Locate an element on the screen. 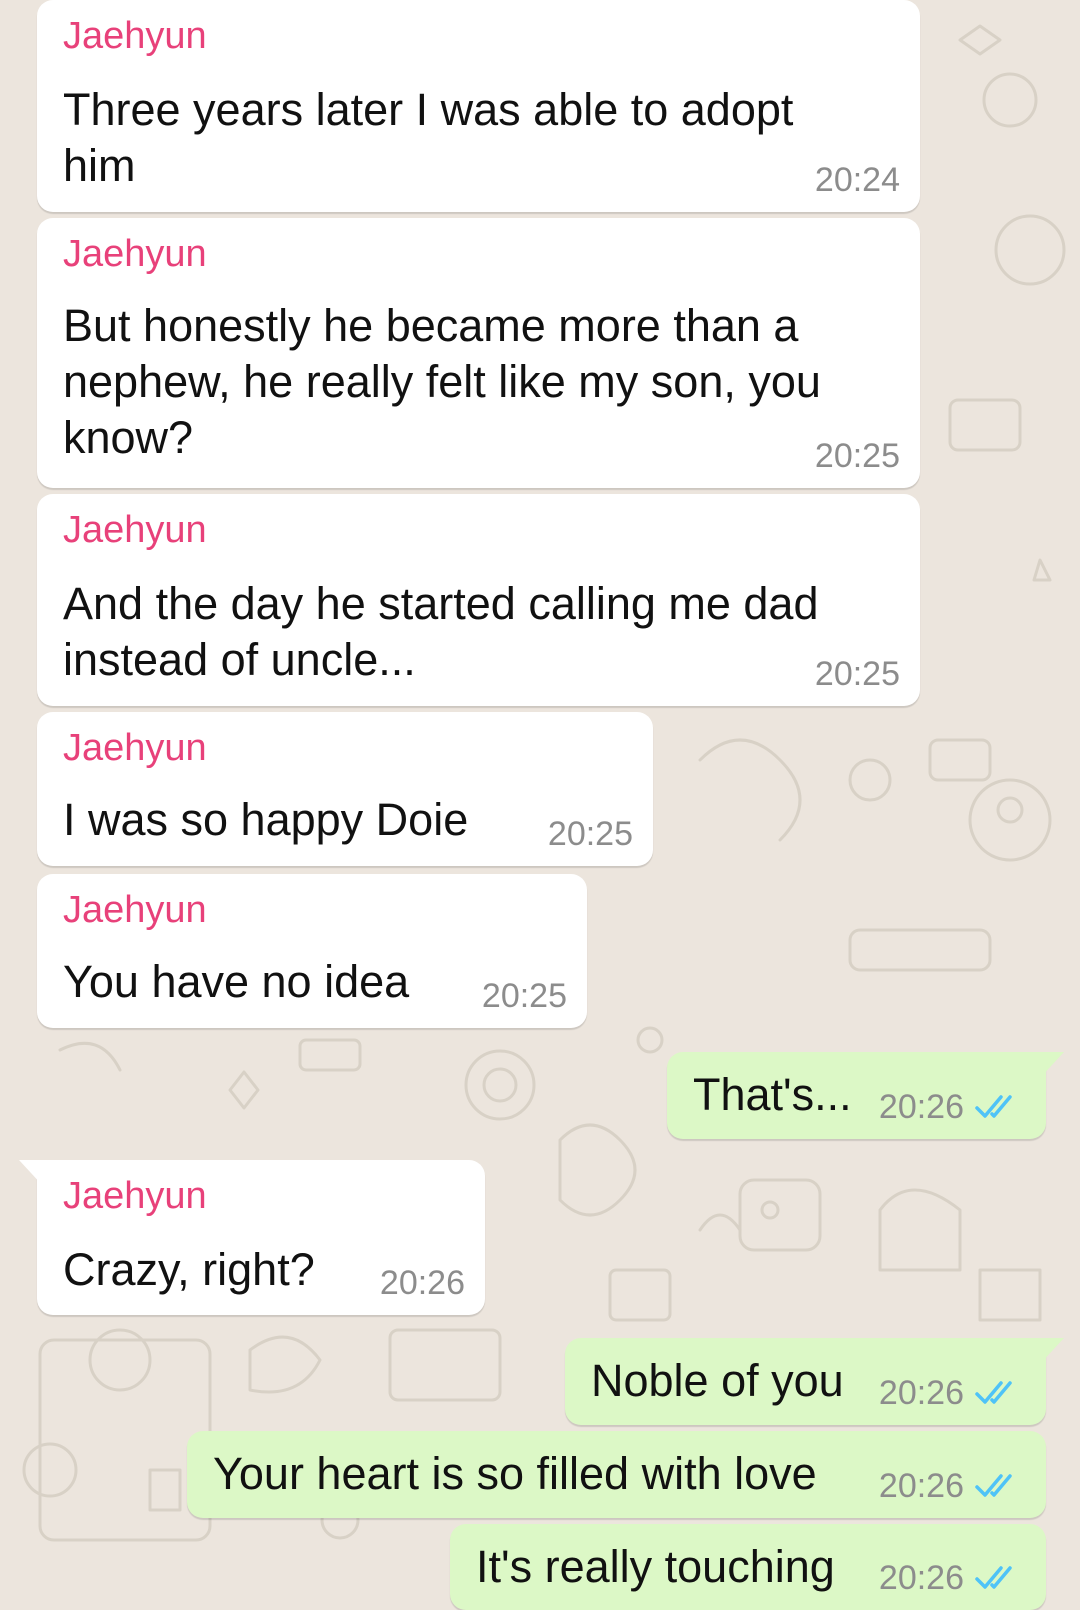 This screenshot has height=1610, width=1080. message-text: Noble of you is located at coordinates (717, 1380).